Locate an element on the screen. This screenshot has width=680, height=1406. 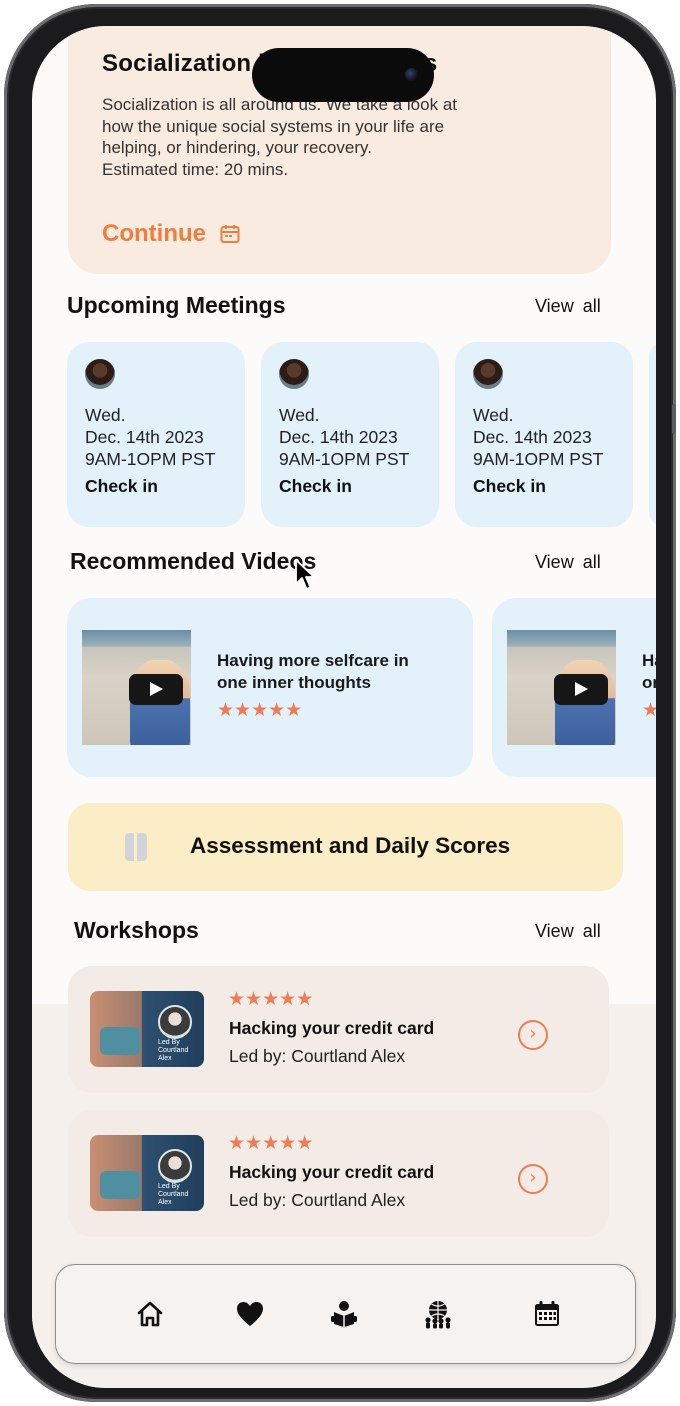
continue-button: Continue is located at coordinates (171, 234).